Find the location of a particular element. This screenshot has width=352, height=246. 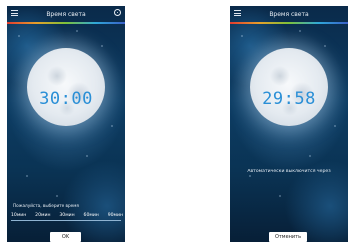

divider is located at coordinates (66, 220).